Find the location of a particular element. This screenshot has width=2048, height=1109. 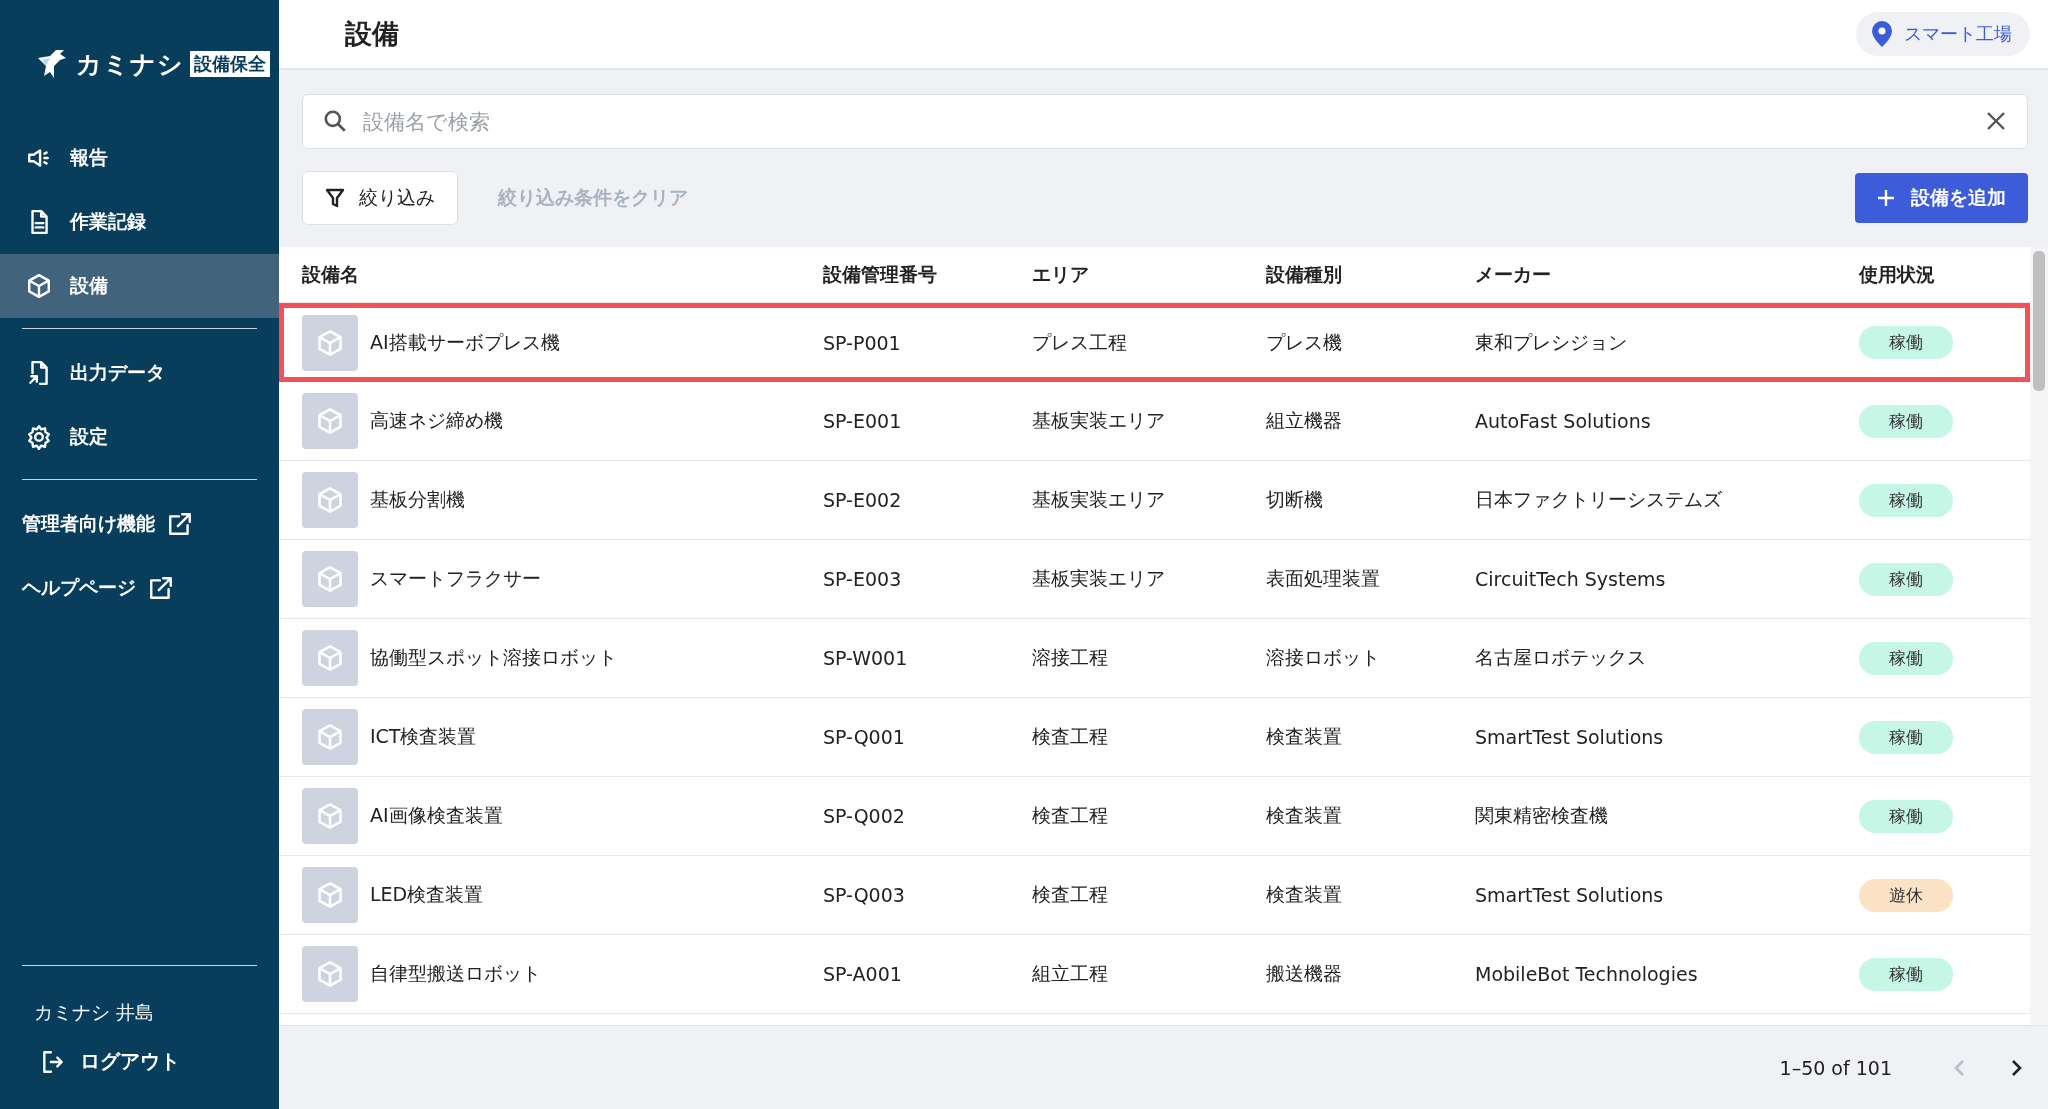

nav-item: 出力データ is located at coordinates (139, 373).